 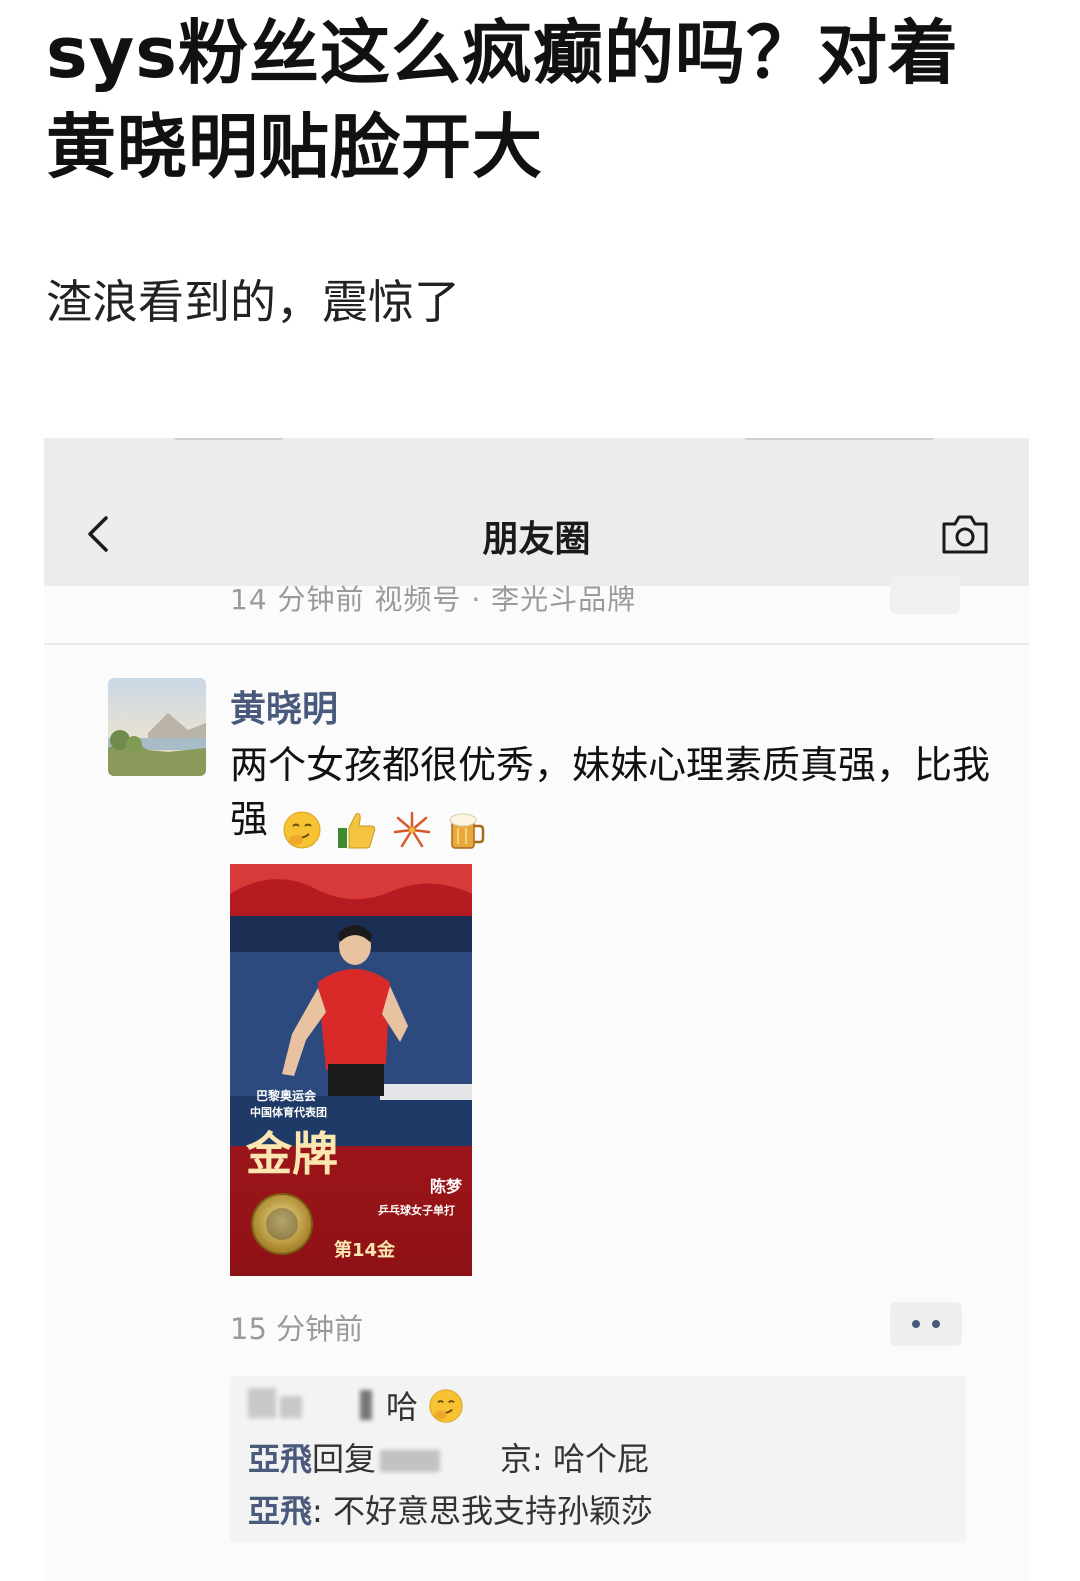 I want to click on article-subtitle: 渣浪看到的，震惊了, so click(x=253, y=302).